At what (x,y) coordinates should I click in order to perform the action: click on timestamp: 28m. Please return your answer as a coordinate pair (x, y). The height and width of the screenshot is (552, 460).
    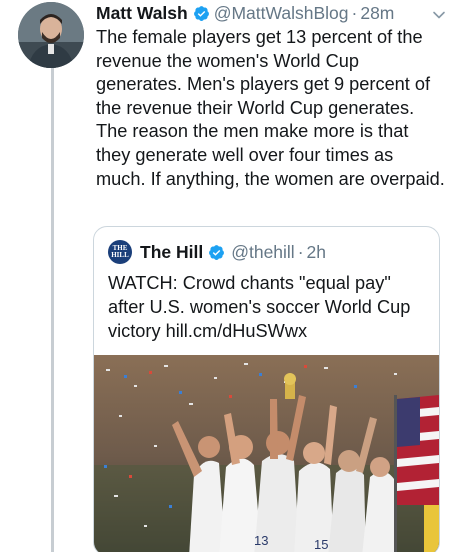
    Looking at the image, I should click on (377, 13).